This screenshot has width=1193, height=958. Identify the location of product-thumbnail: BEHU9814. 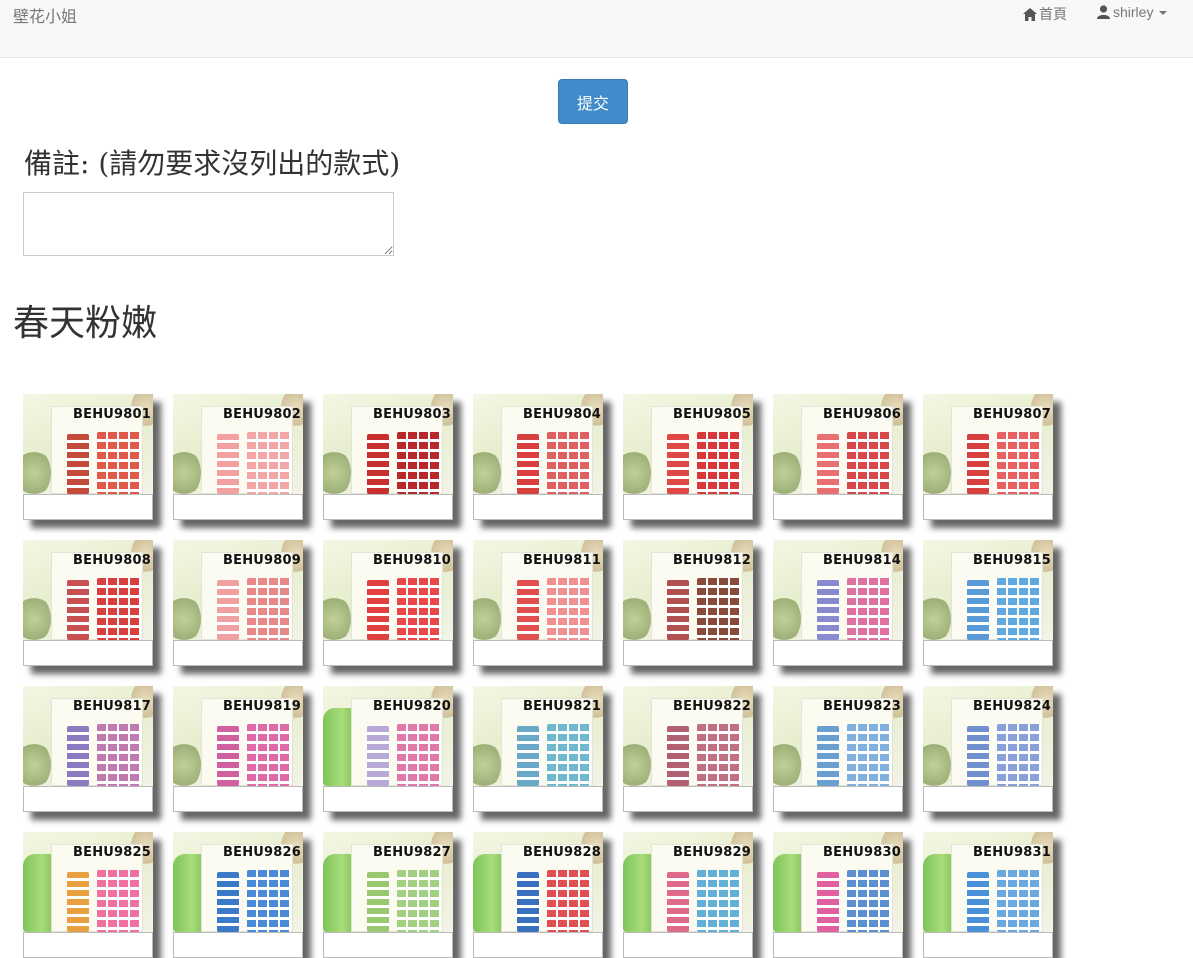
(838, 590).